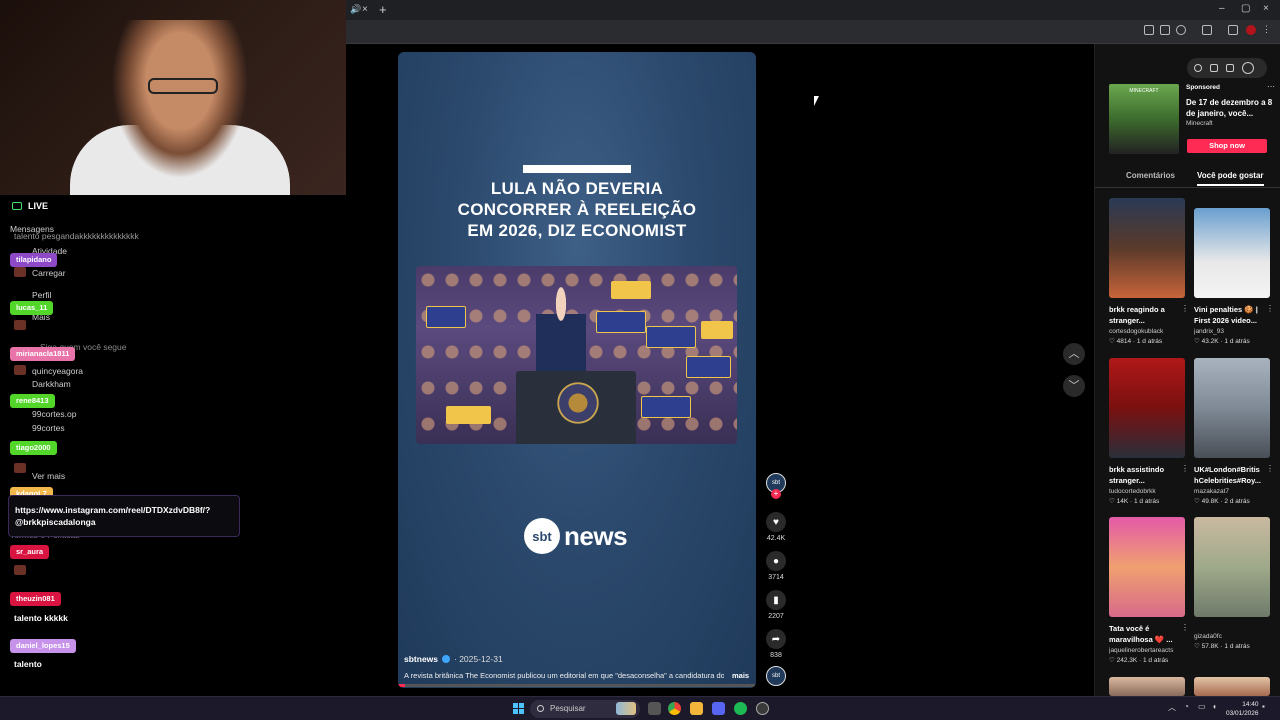 This screenshot has width=1280, height=720. I want to click on audio-icon: 🔊, so click(355, 9).